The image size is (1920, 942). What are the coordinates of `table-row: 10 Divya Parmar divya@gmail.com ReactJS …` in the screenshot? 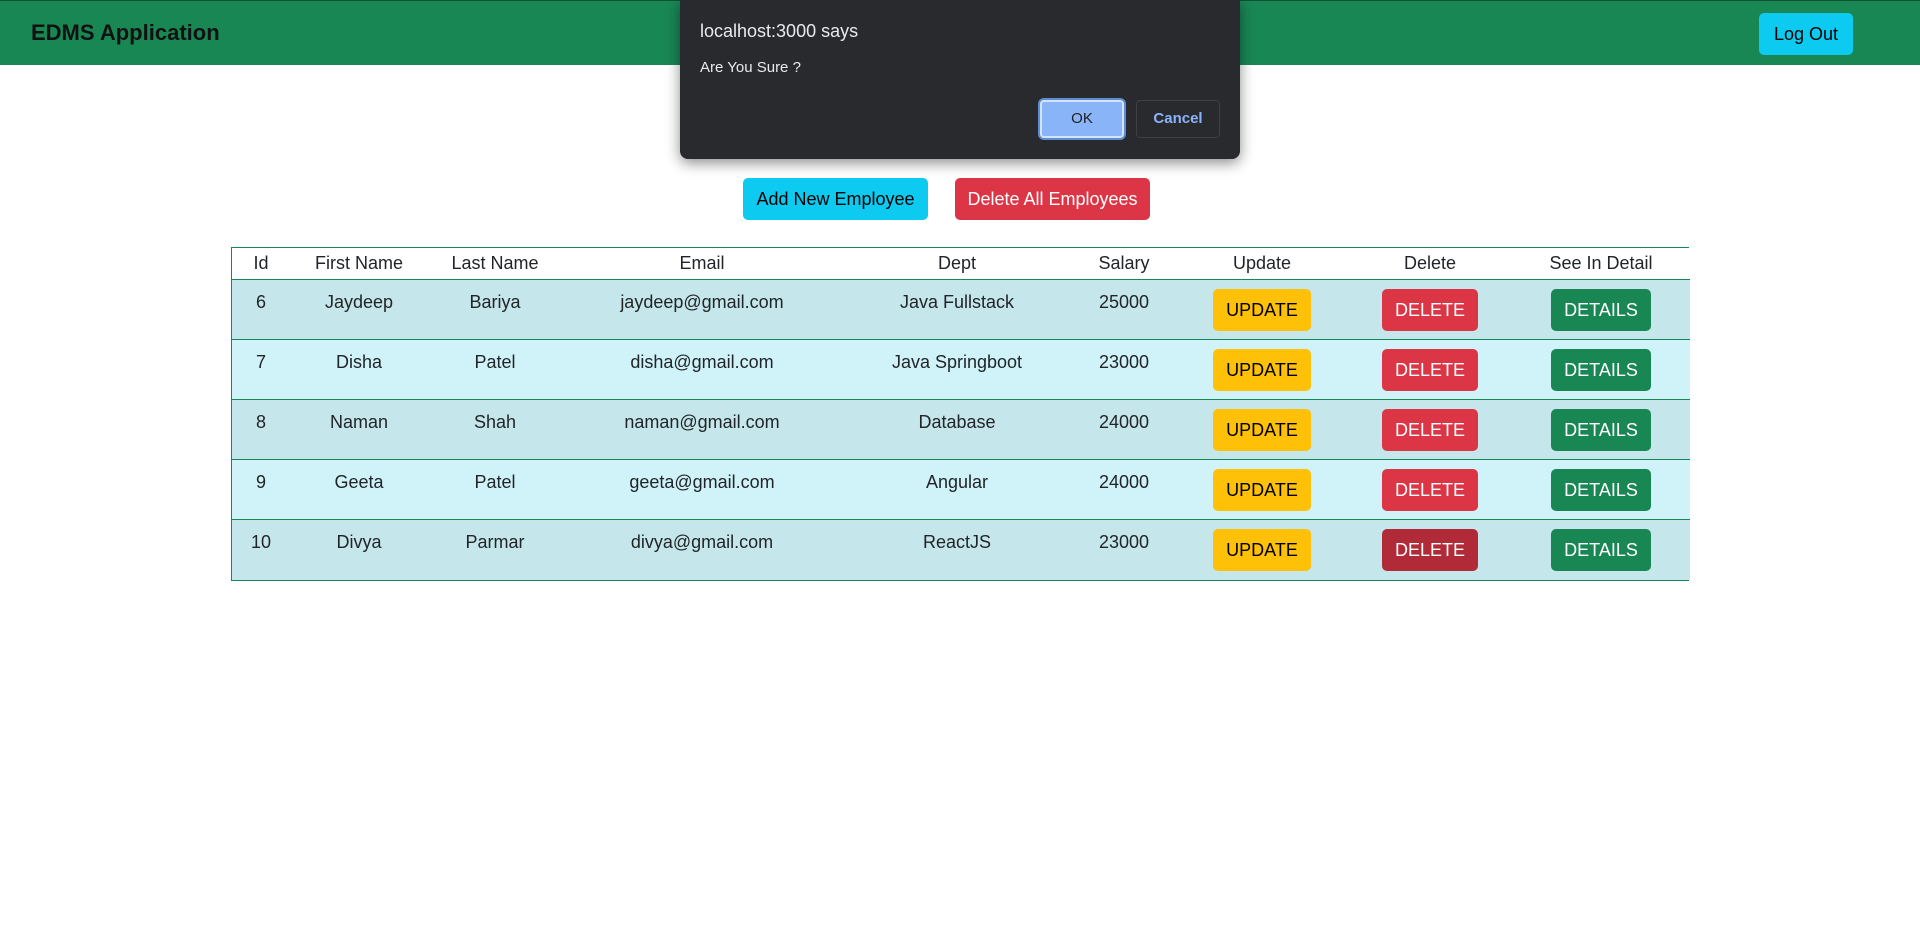 It's located at (961, 549).